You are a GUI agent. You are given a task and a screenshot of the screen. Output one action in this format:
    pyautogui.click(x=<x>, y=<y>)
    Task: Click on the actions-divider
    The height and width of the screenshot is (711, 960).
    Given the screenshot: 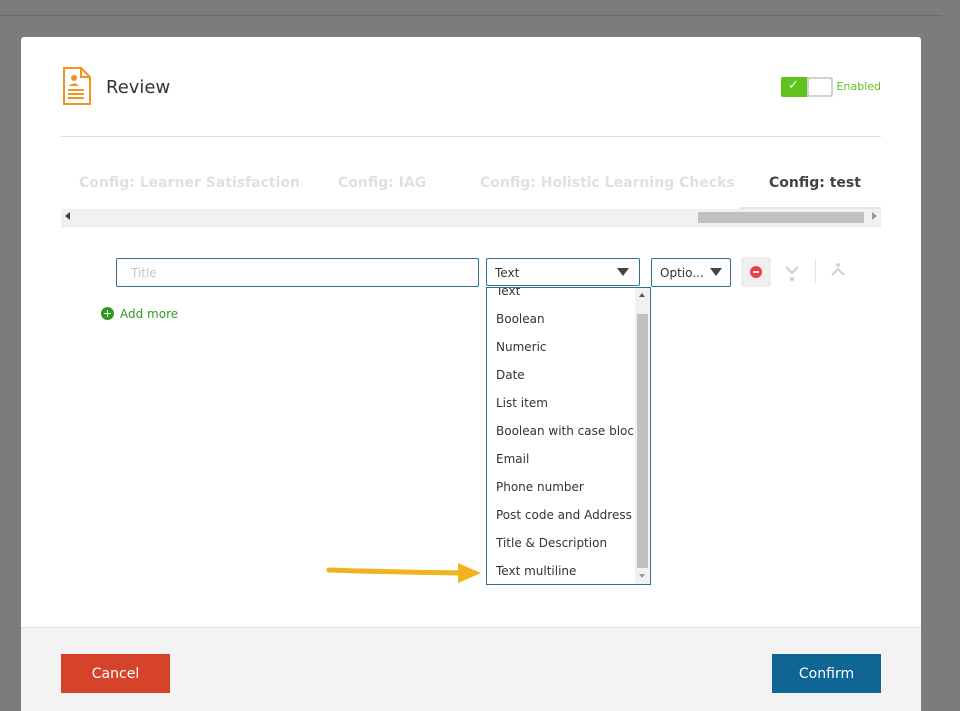 What is the action you would take?
    pyautogui.click(x=815, y=271)
    